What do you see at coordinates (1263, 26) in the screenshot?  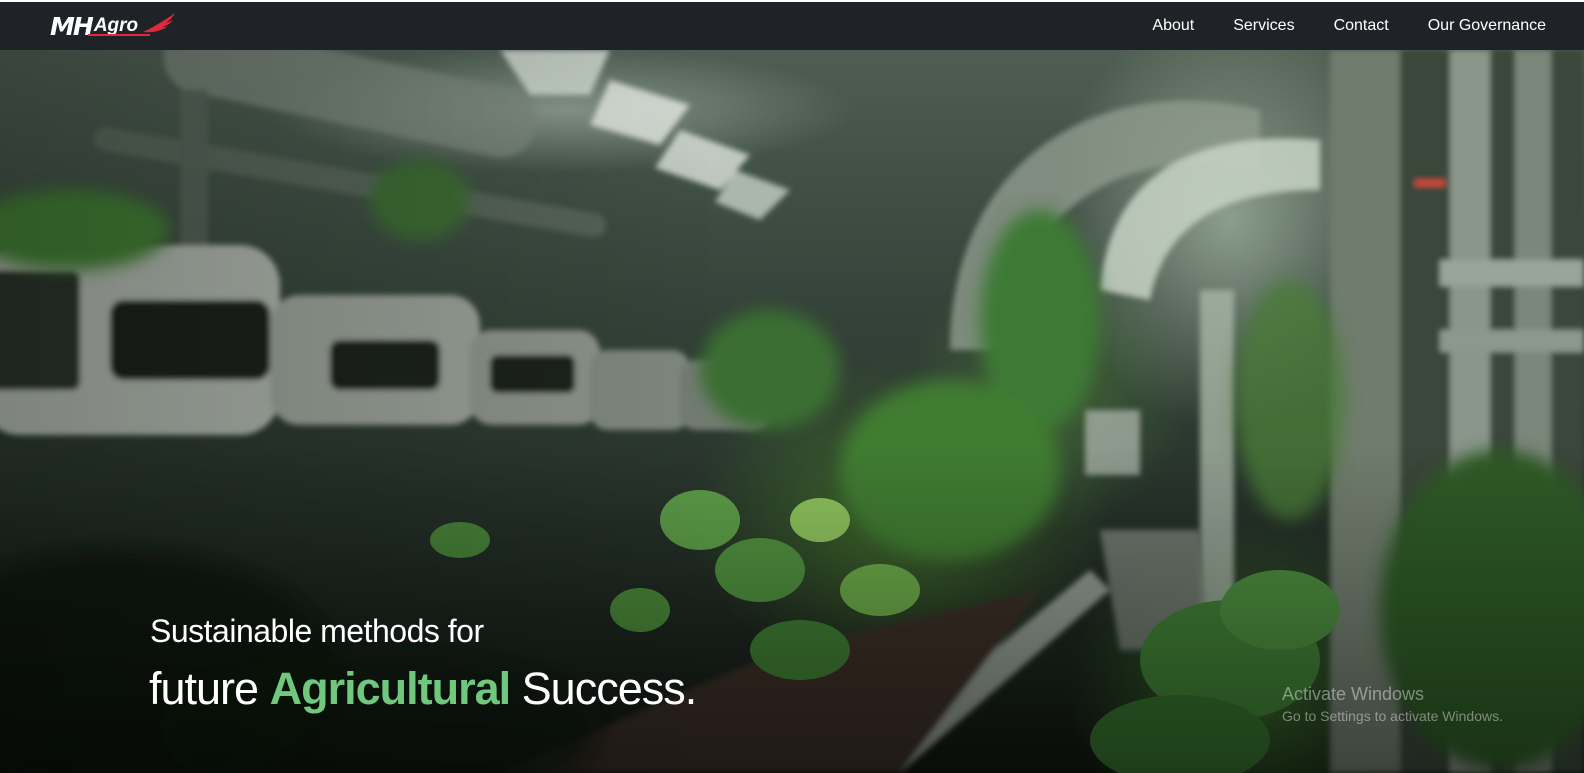 I see `nav-services: Services` at bounding box center [1263, 26].